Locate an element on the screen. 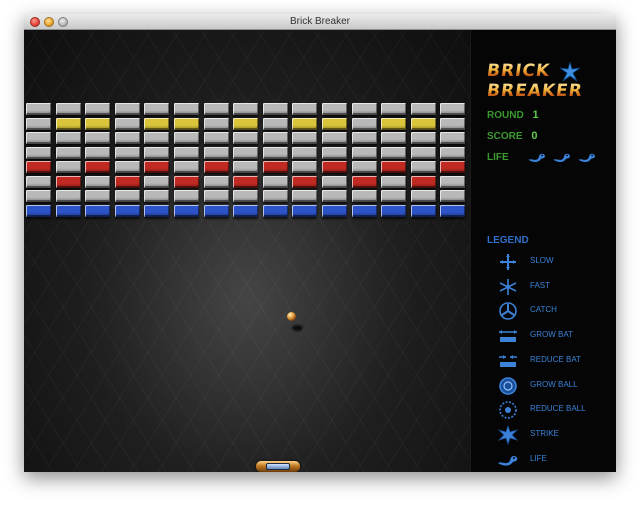 This screenshot has height=506, width=640. legend-item: STRIKE is located at coordinates (546, 435).